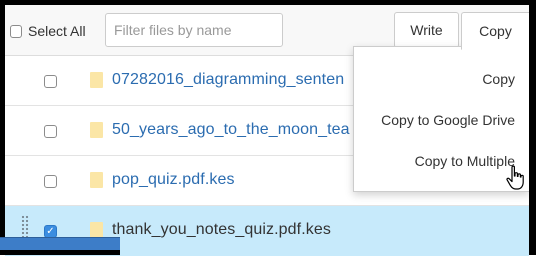 This screenshot has height=256, width=536. What do you see at coordinates (50, 231) in the screenshot?
I see `checkmark-icon: ✓` at bounding box center [50, 231].